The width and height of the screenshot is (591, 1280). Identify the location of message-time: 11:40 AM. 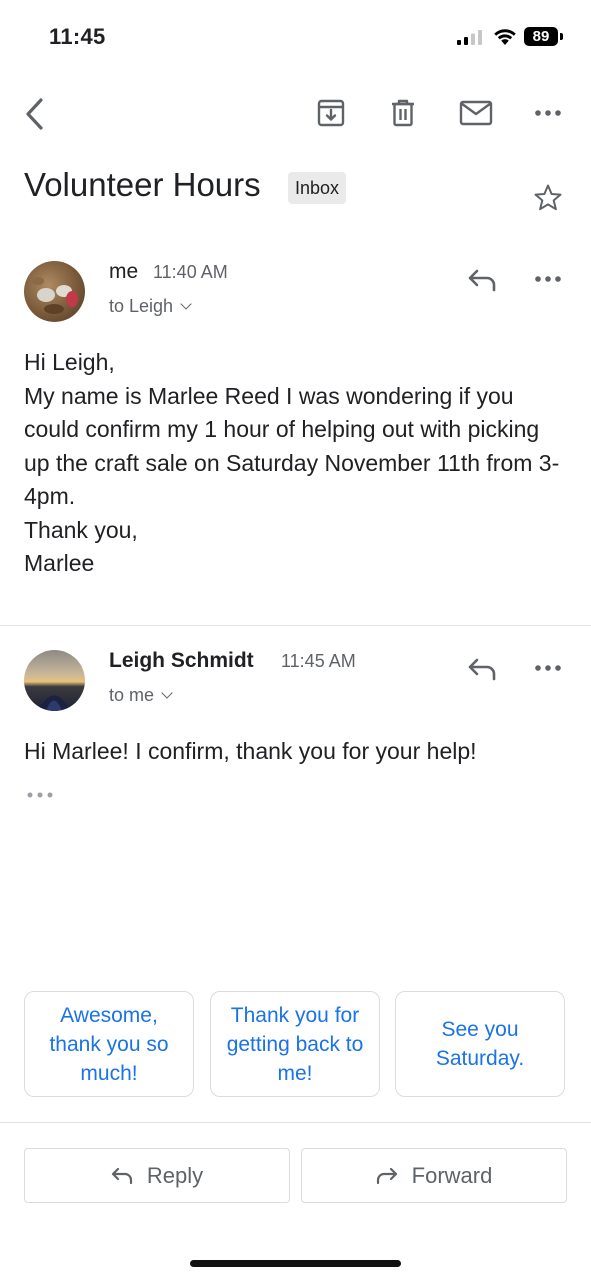
(190, 272).